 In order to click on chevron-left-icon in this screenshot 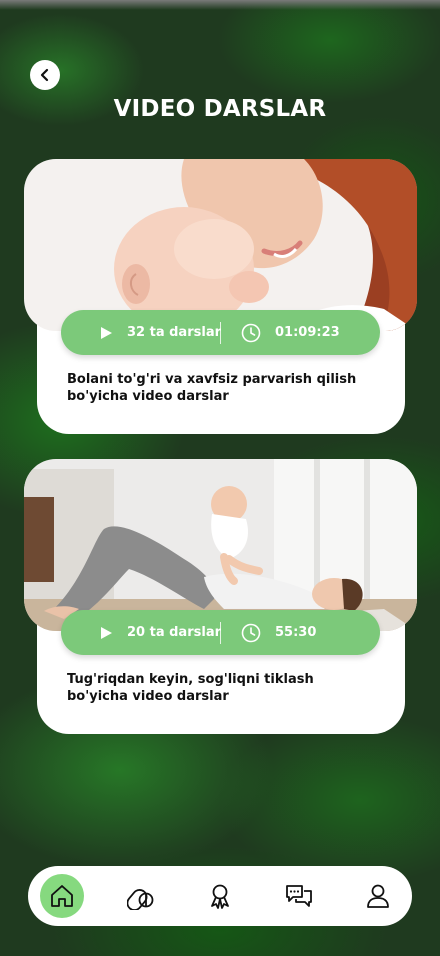, I will do `click(44, 75)`.